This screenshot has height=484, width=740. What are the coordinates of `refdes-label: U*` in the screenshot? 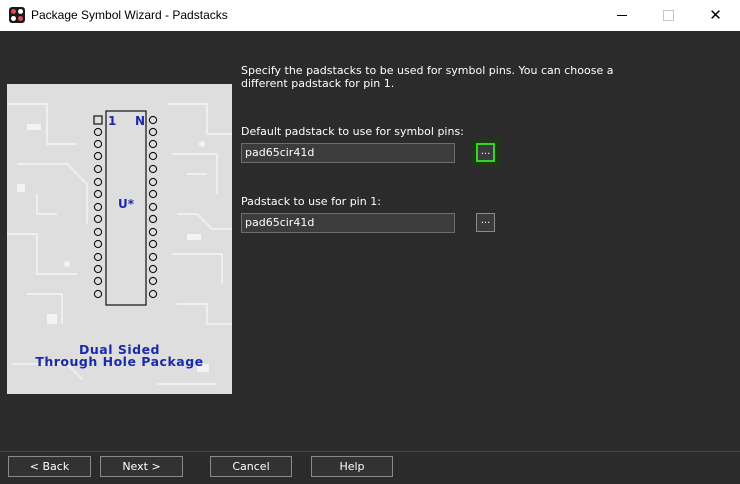 It's located at (126, 204).